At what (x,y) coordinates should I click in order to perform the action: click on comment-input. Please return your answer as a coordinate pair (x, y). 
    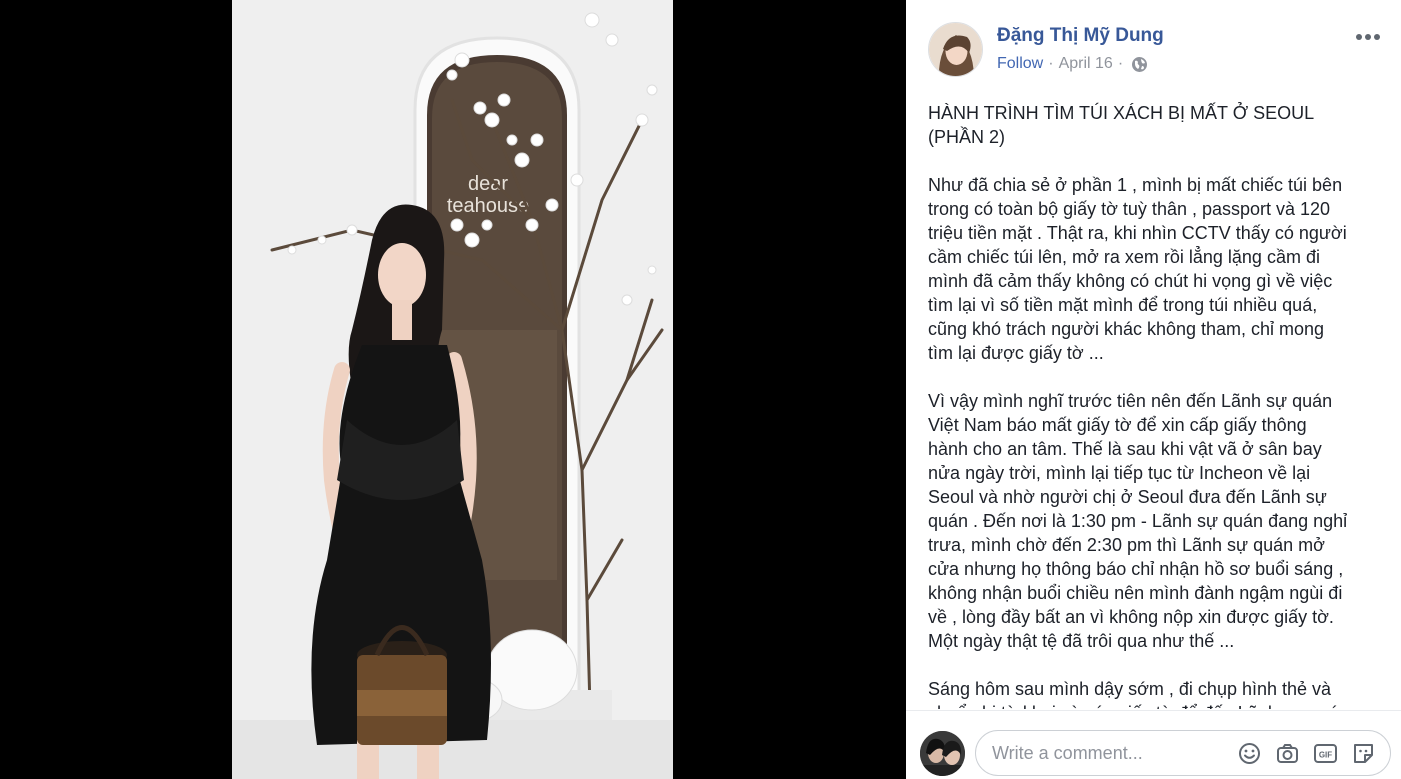
    Looking at the image, I should click on (1107, 753).